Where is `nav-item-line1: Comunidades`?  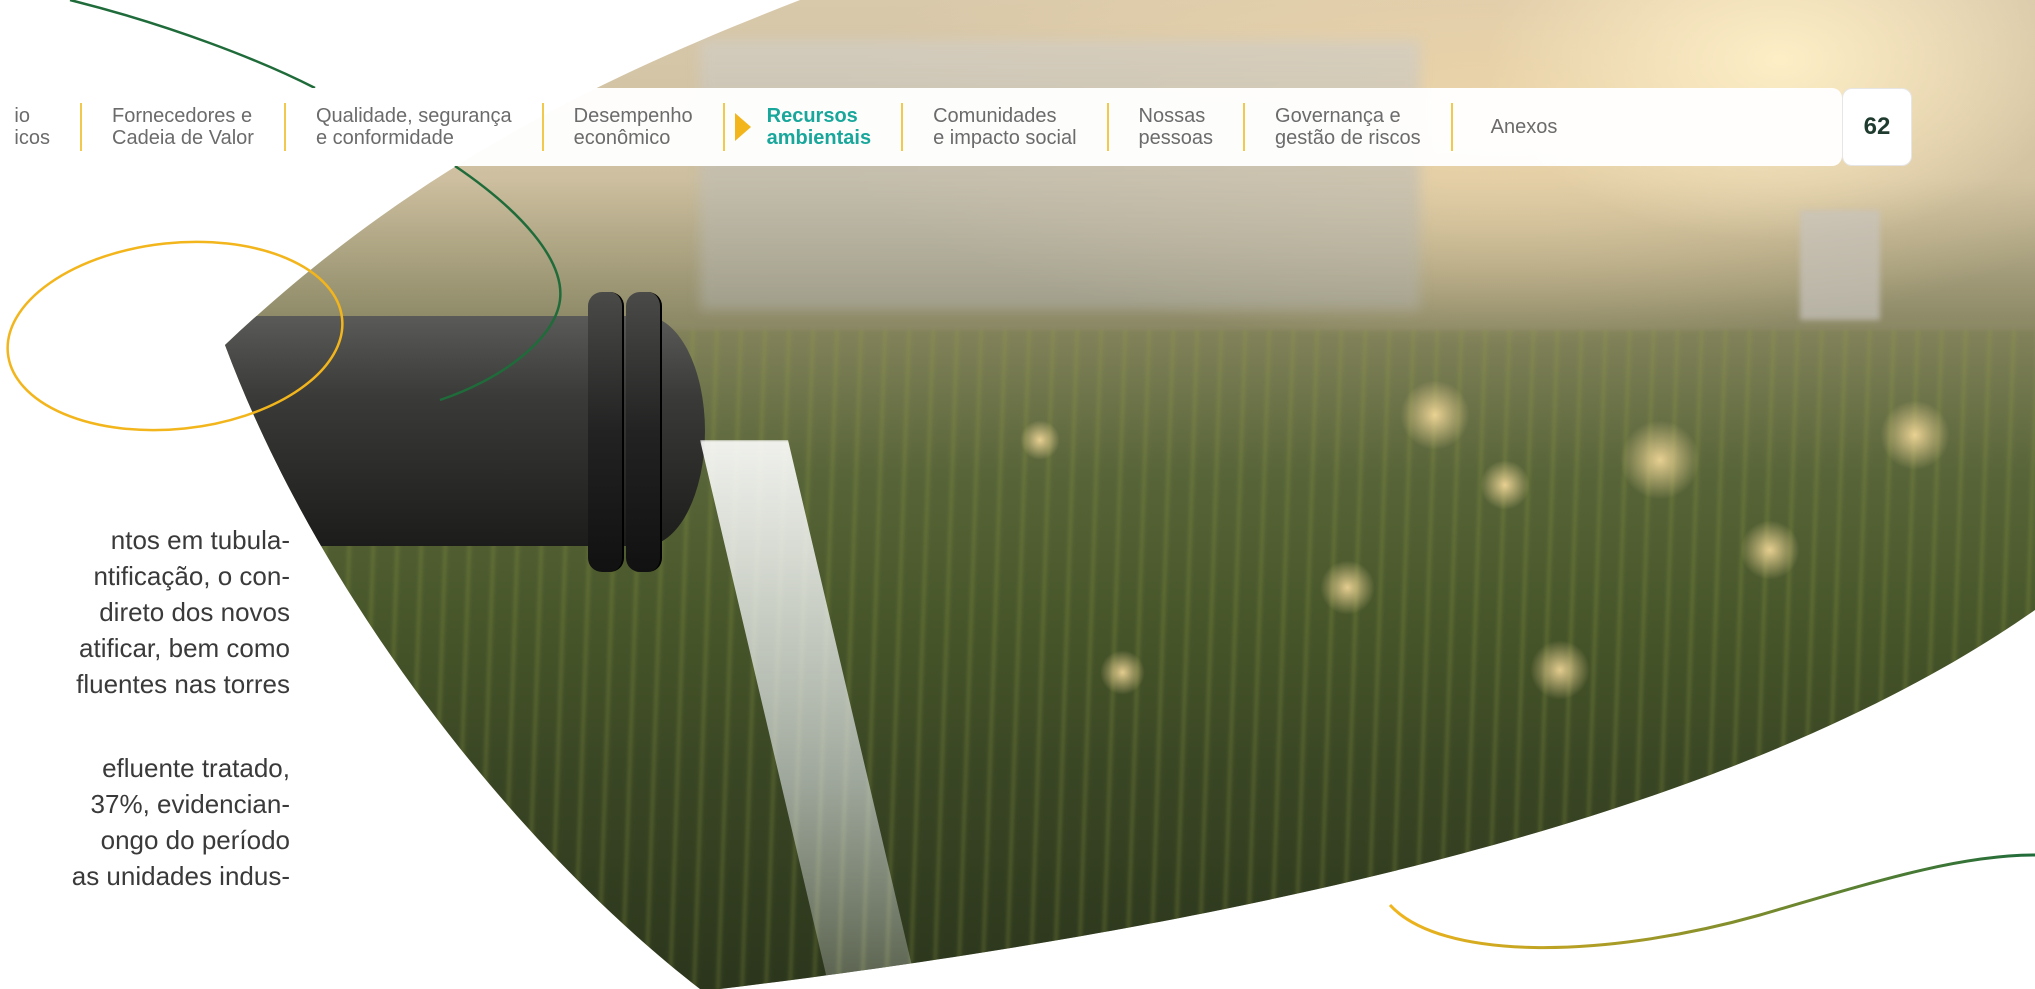
nav-item-line1: Comunidades is located at coordinates (995, 116).